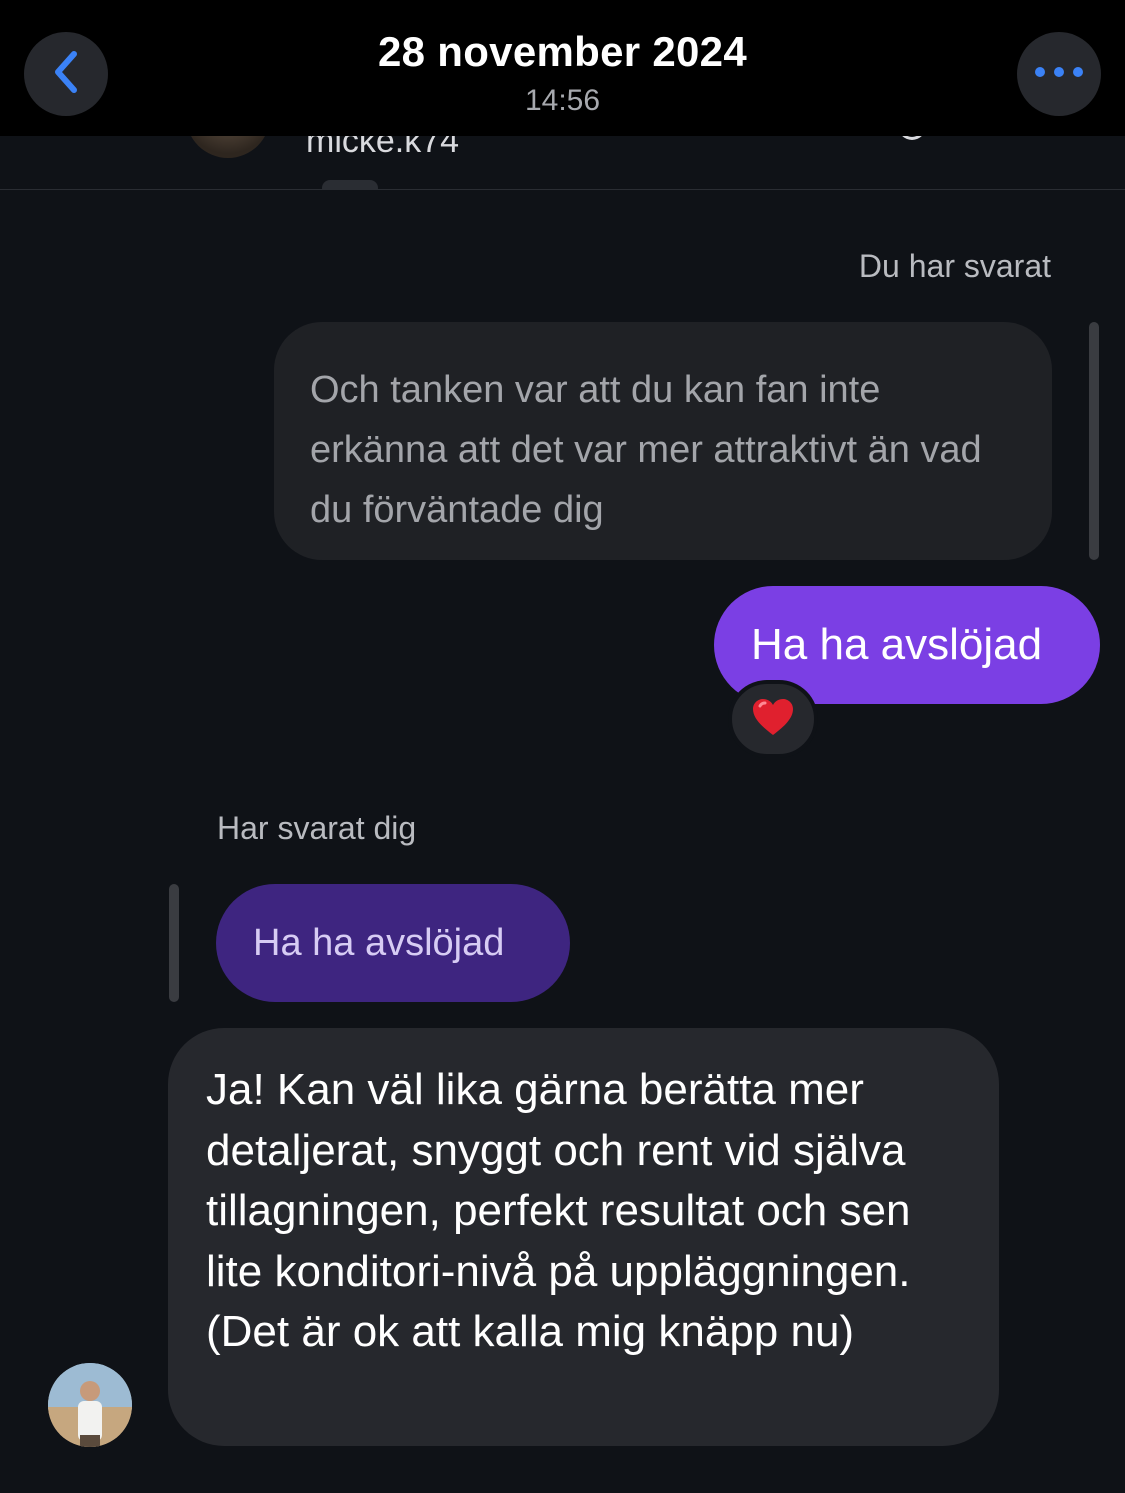  What do you see at coordinates (350, 184) in the screenshot?
I see `profile-pill` at bounding box center [350, 184].